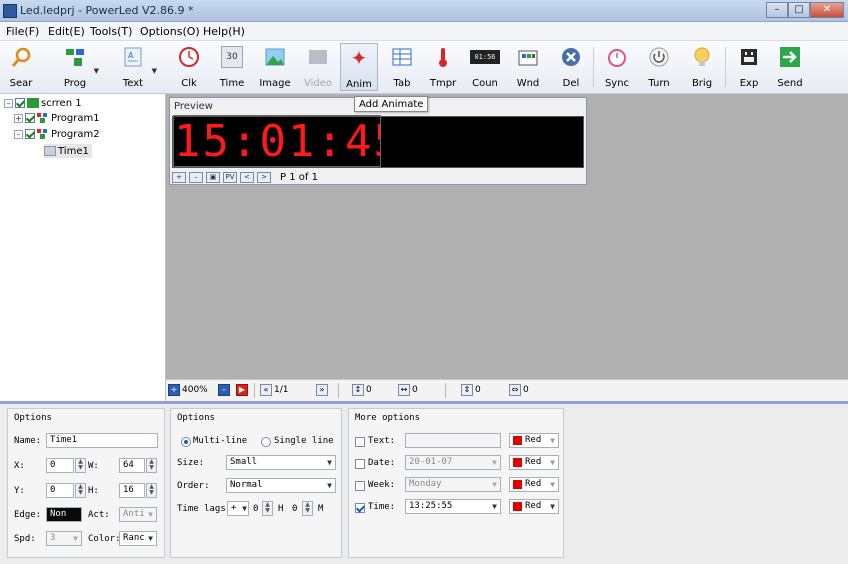 Image resolution: width=848 pixels, height=564 pixels. Describe the element at coordinates (281, 390) in the screenshot. I see `page-number: 1/1` at that location.